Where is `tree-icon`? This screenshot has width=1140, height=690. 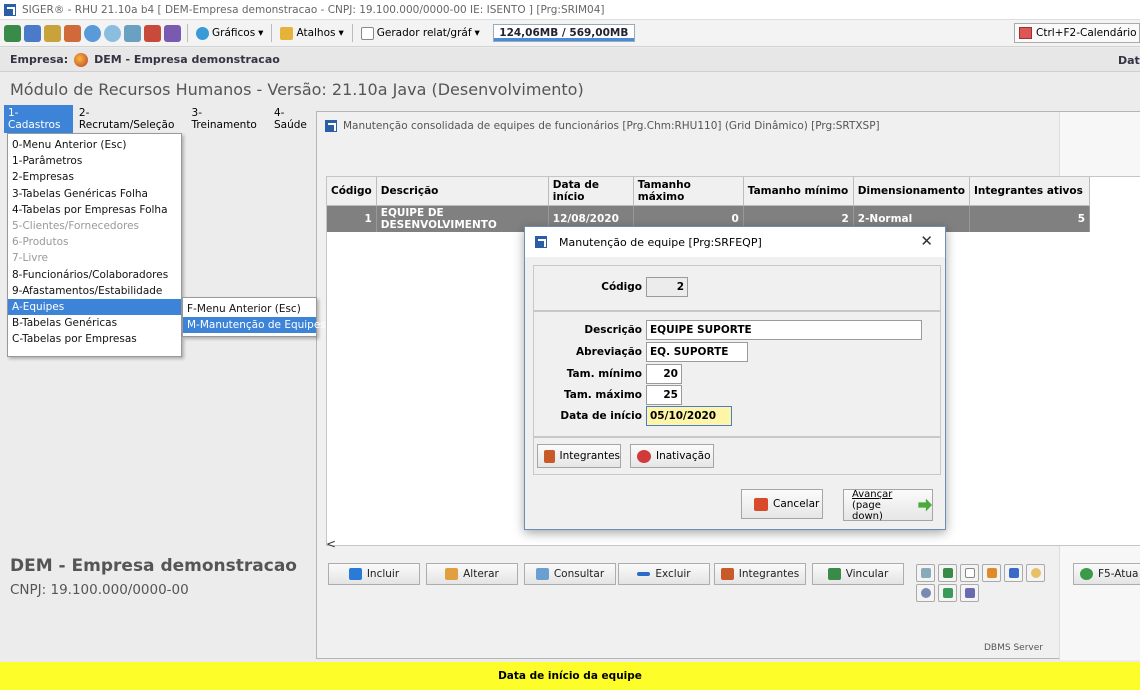 tree-icon is located at coordinates (72, 33).